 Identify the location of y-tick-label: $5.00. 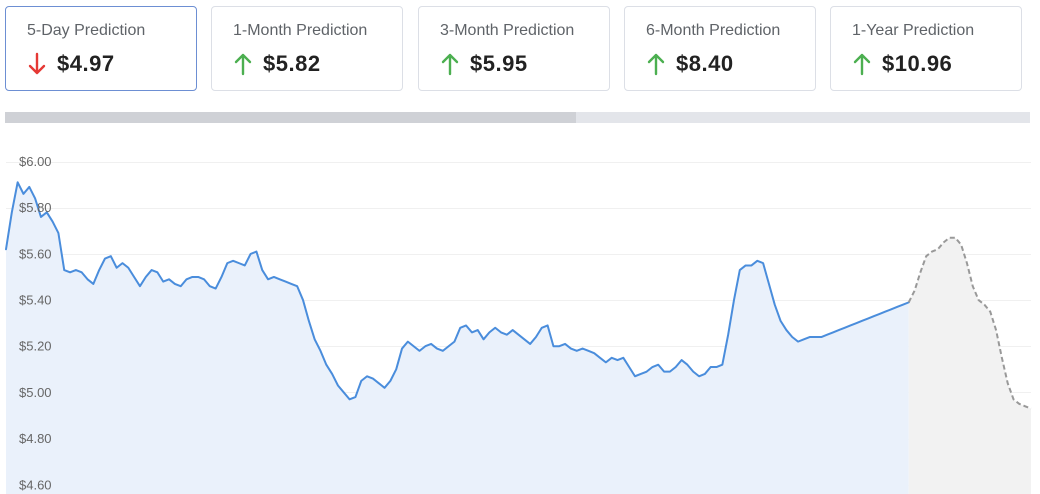
(35, 392).